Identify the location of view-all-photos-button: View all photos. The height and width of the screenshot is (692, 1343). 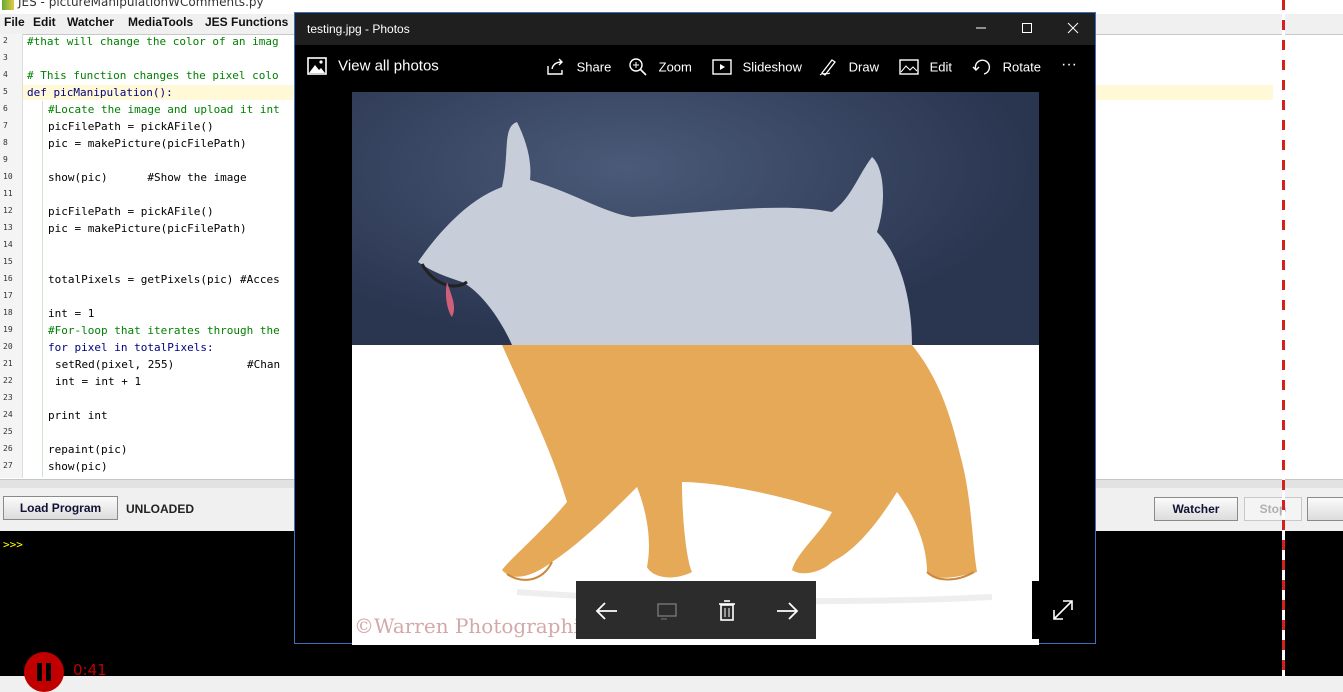
(373, 67).